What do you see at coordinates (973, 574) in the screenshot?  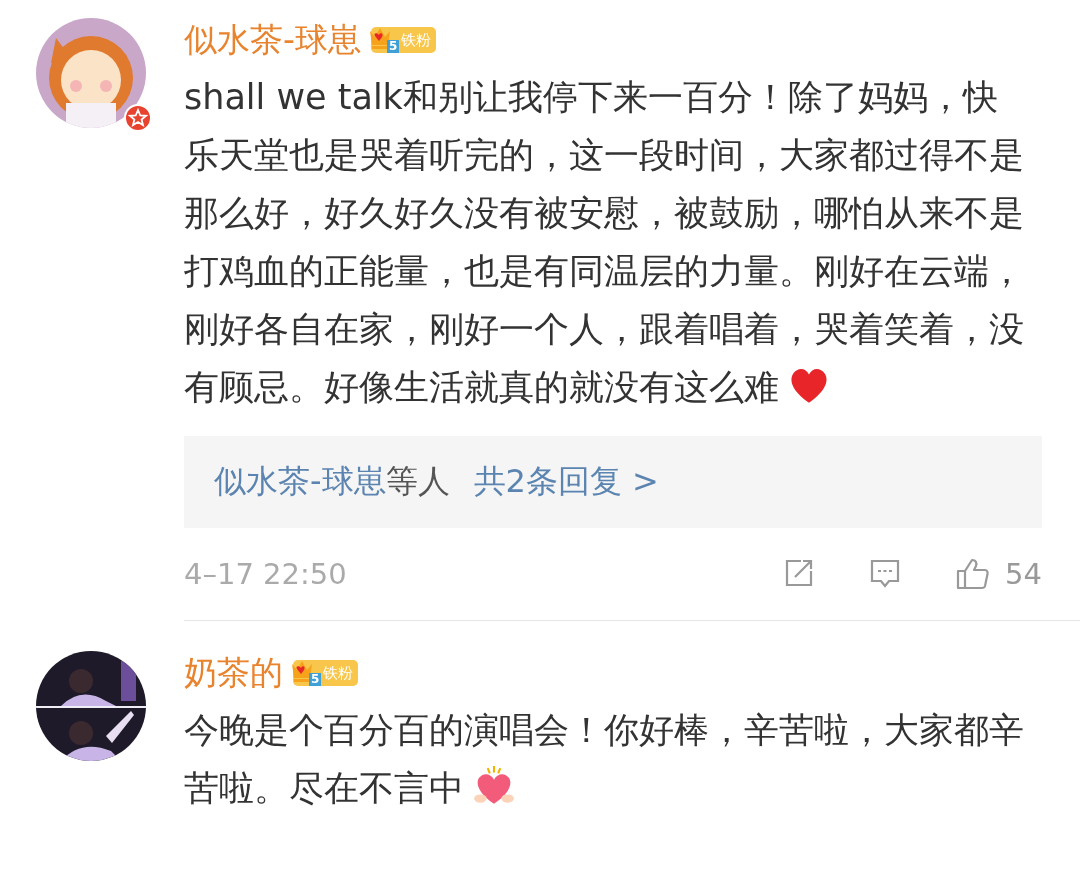 I see `thumbs-up-icon` at bounding box center [973, 574].